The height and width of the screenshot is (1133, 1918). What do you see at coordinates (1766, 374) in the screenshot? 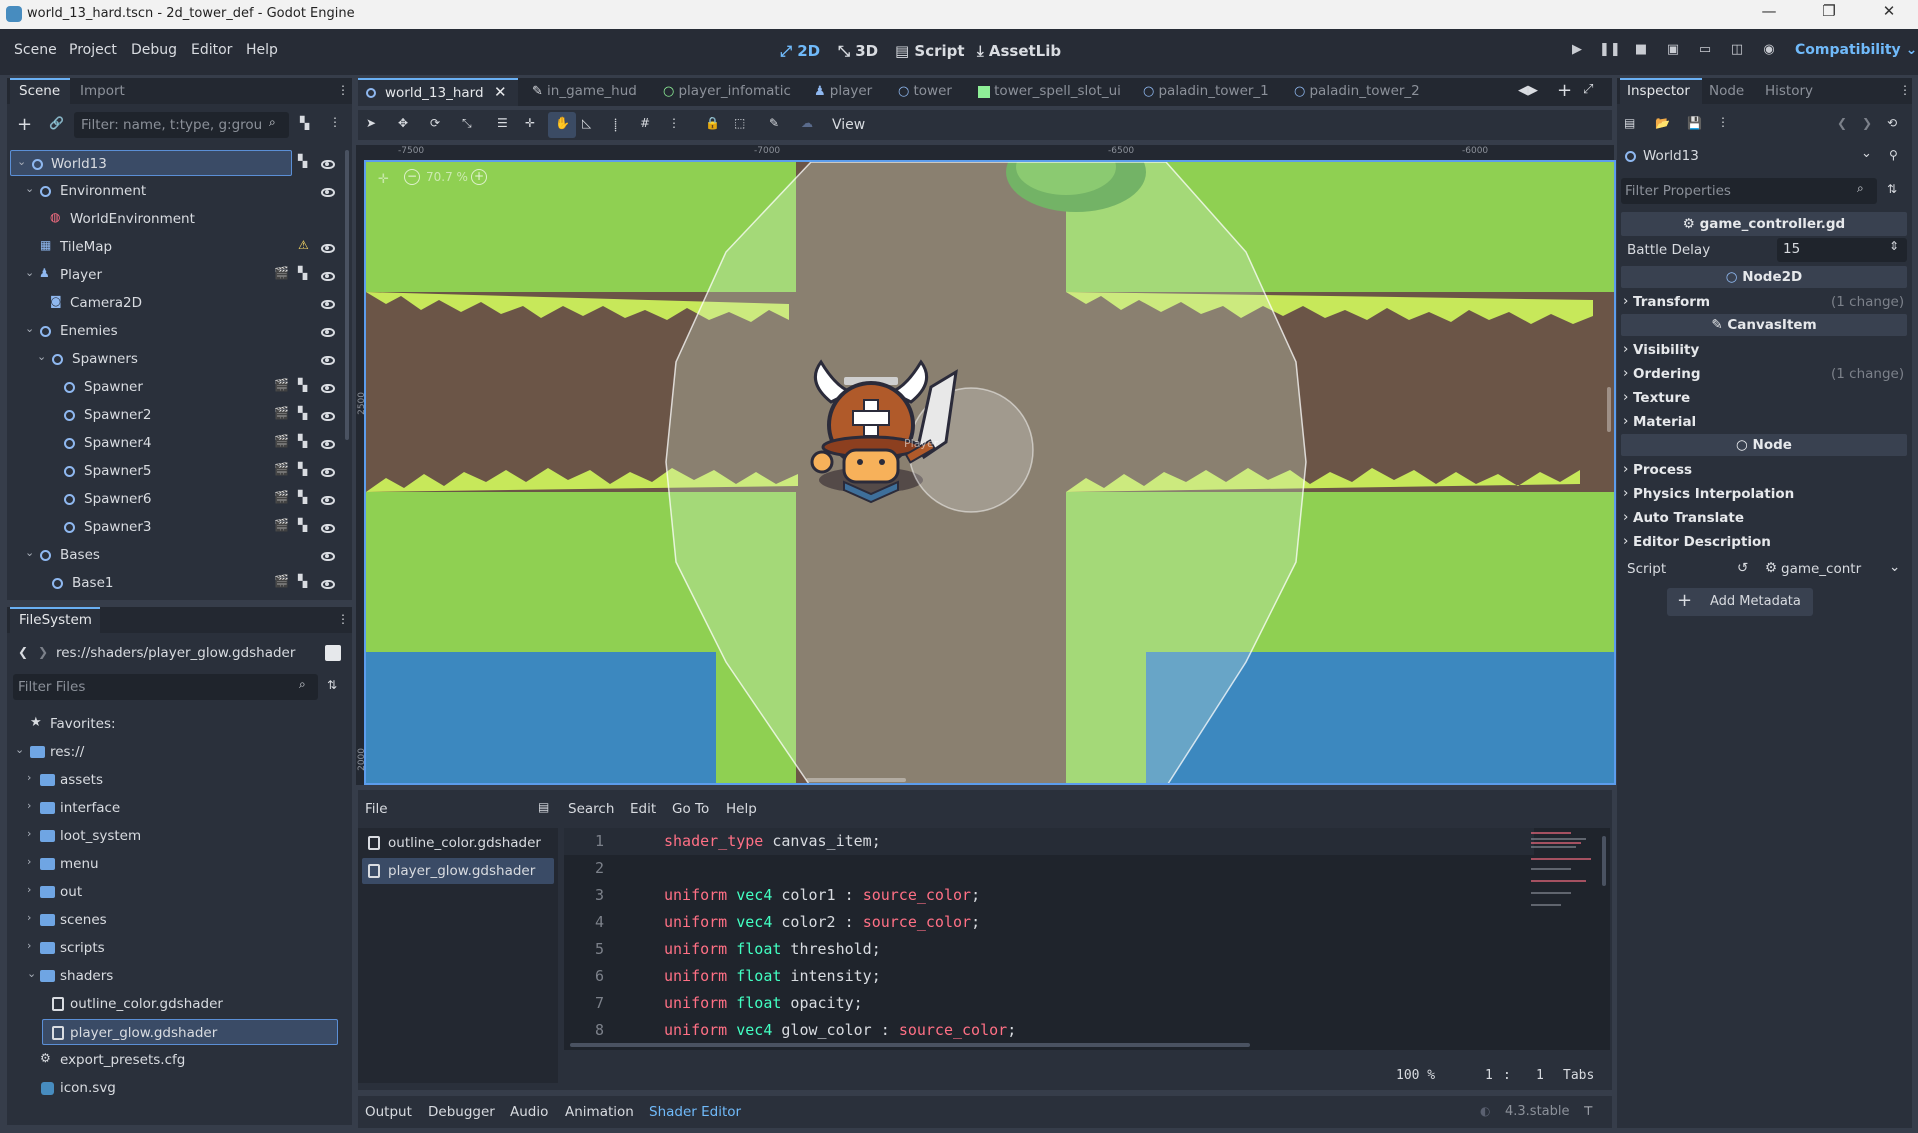
I see `ordering-category: › Ordering (1 change)` at bounding box center [1766, 374].